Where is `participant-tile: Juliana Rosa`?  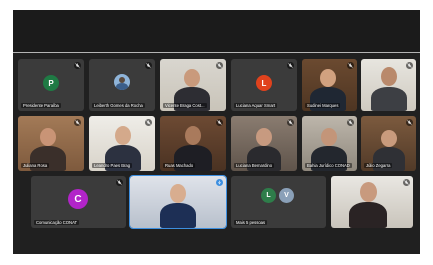
participant-tile: Juliana Rosa is located at coordinates (51, 143).